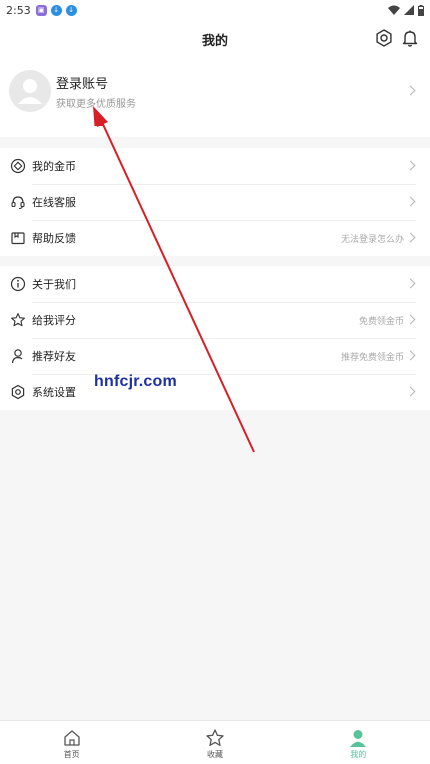 This screenshot has width=430, height=764. I want to click on menu-item-label: 帮助反馈, so click(54, 238).